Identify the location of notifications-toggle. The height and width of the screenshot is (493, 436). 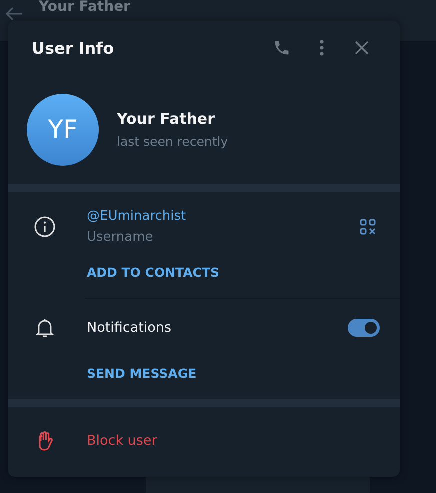
(364, 328).